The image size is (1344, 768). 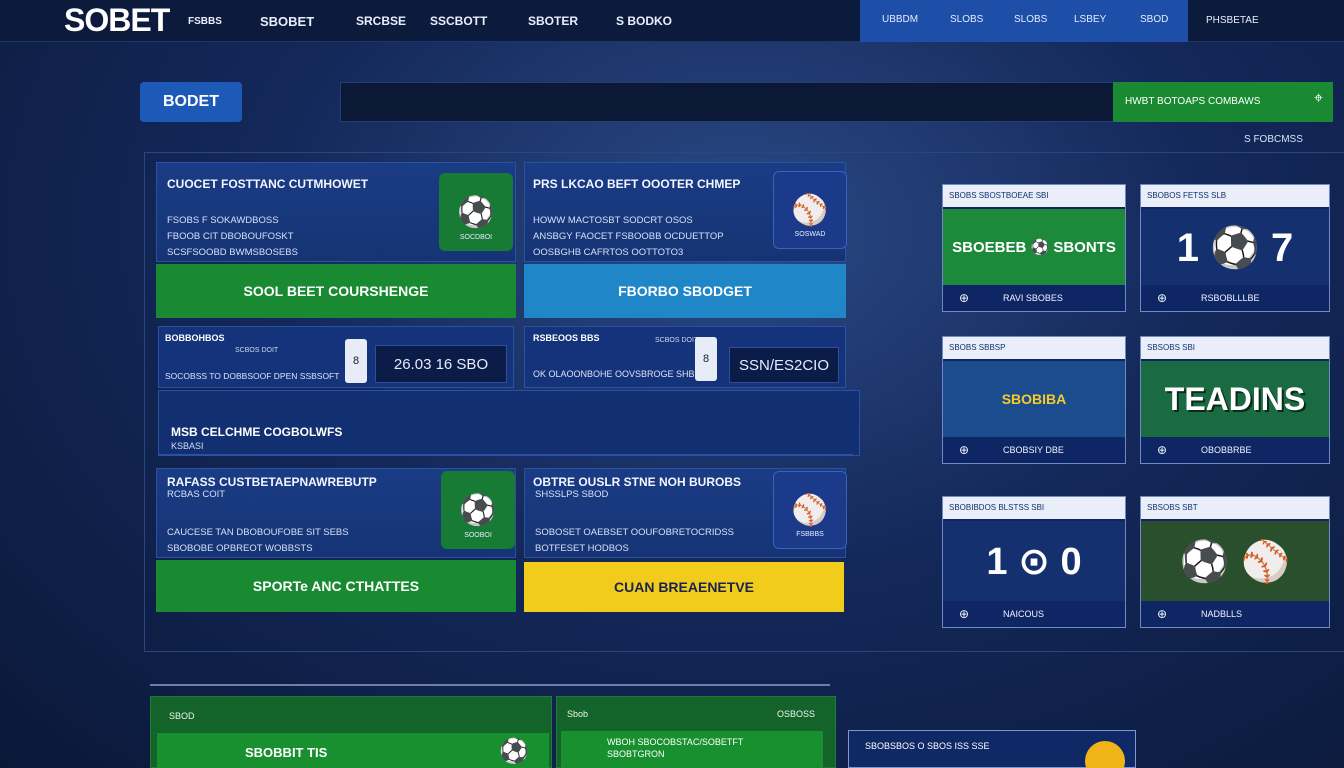 I want to click on match-line: SOCOBSS TO DOBBSOOF DPEN SSBSOFT, so click(x=252, y=376).